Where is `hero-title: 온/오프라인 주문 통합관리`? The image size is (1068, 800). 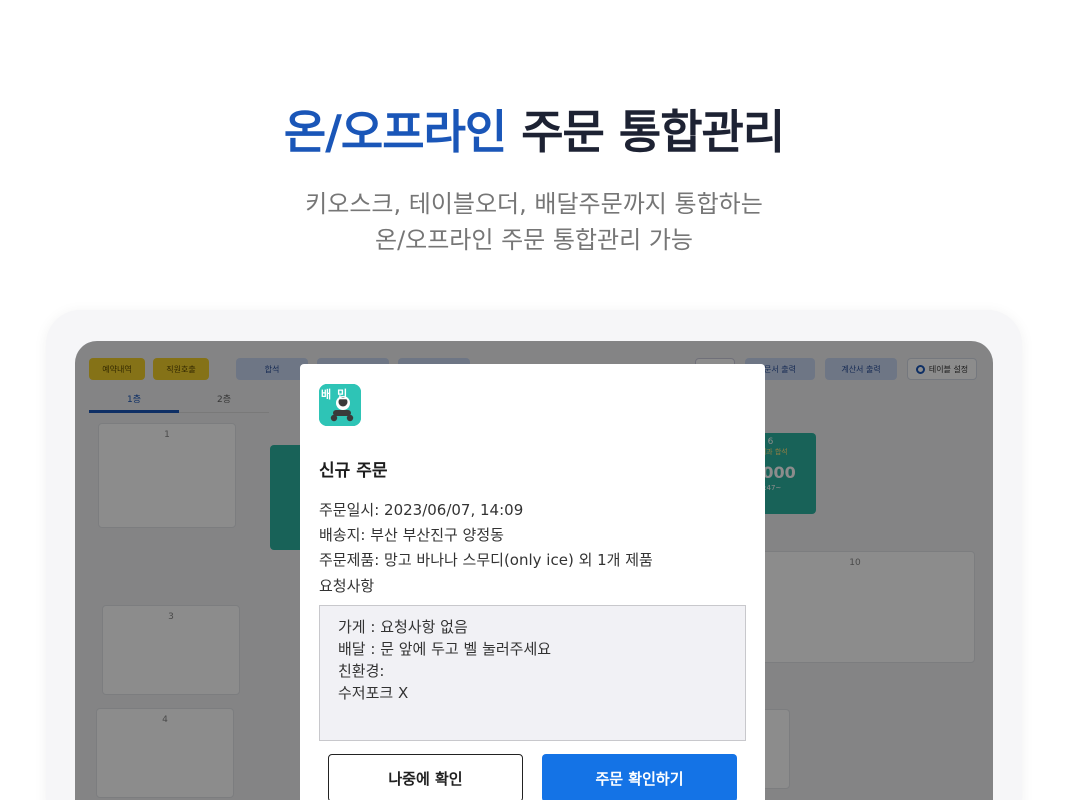 hero-title: 온/오프라인 주문 통합관리 is located at coordinates (534, 129).